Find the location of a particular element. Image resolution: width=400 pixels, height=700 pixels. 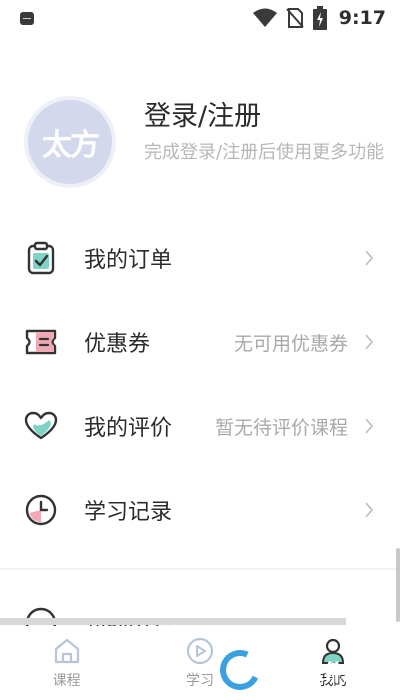

avatar: 太方 is located at coordinates (70, 142).